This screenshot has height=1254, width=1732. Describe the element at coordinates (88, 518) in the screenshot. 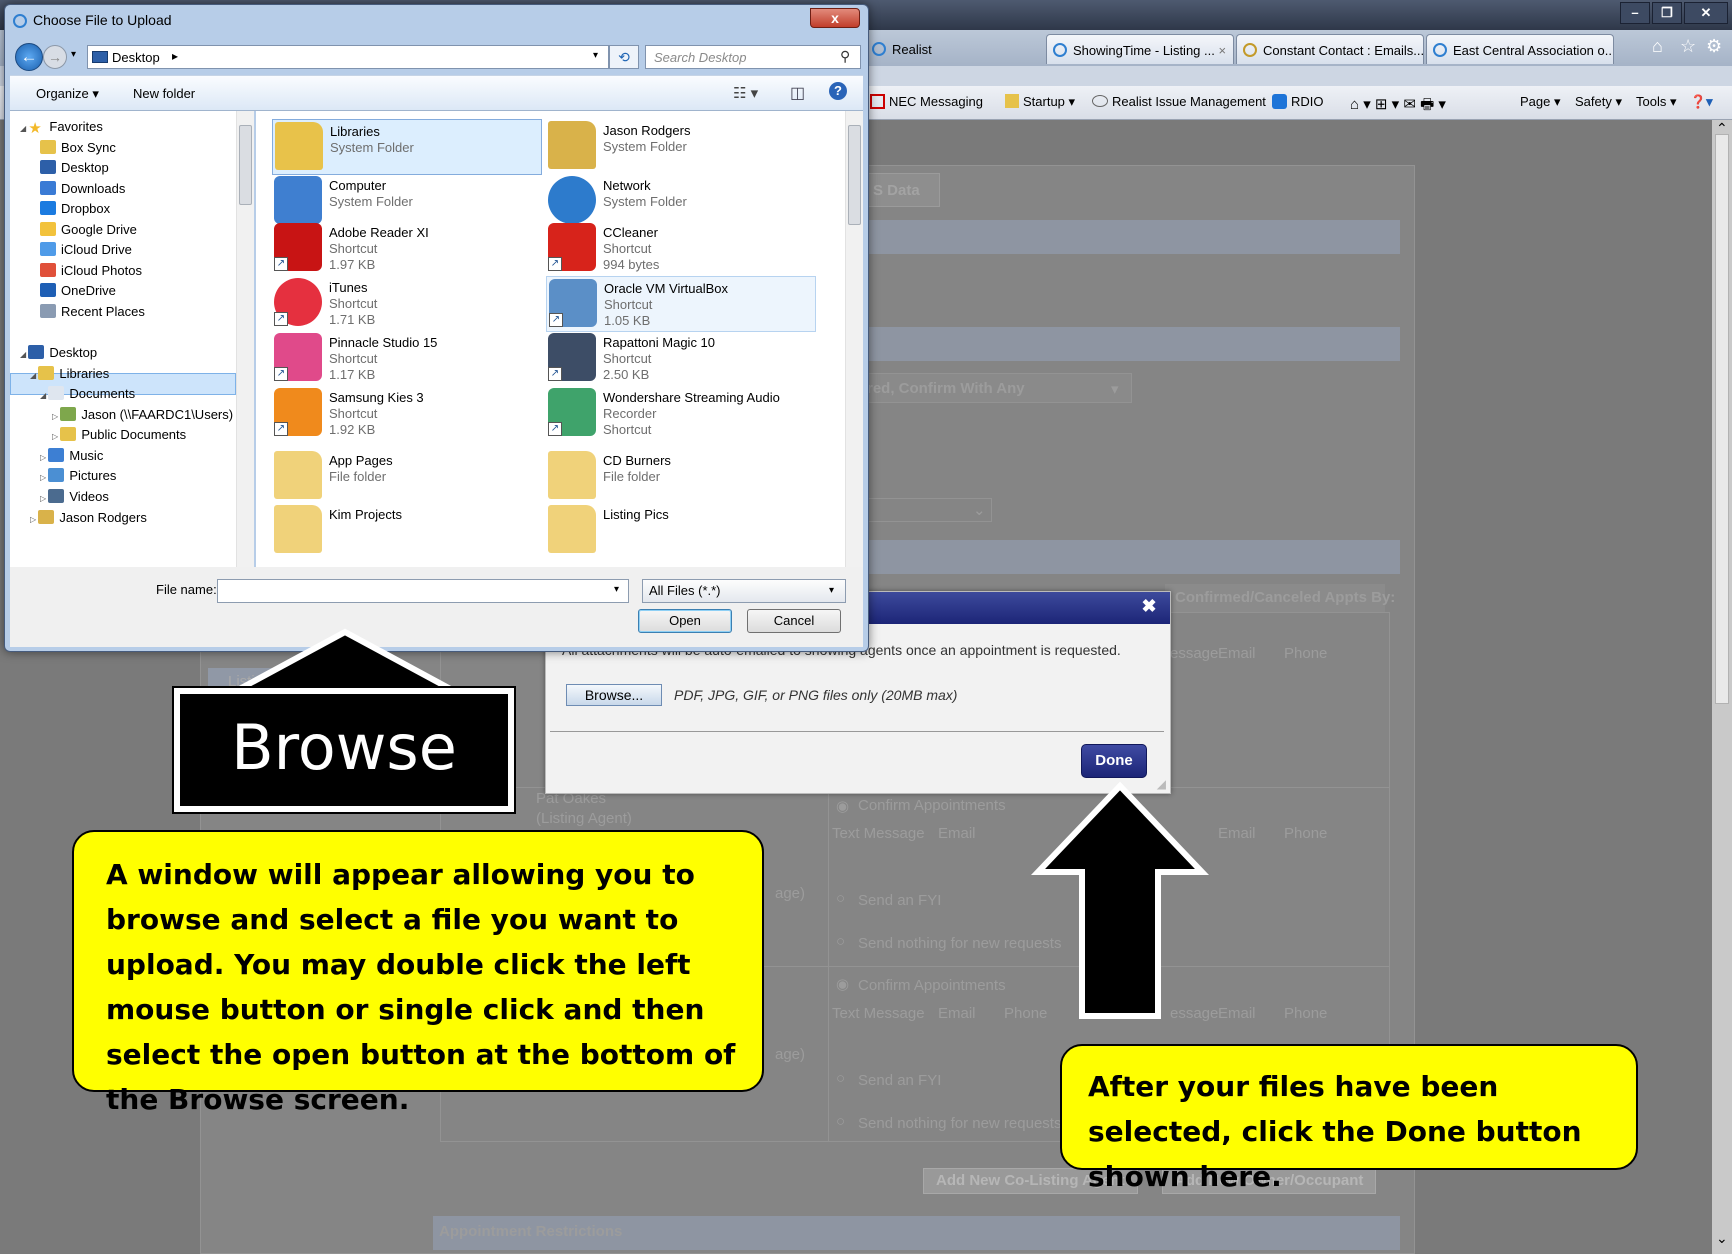

I see `tree-item: ▷ Jason Rodgers` at that location.